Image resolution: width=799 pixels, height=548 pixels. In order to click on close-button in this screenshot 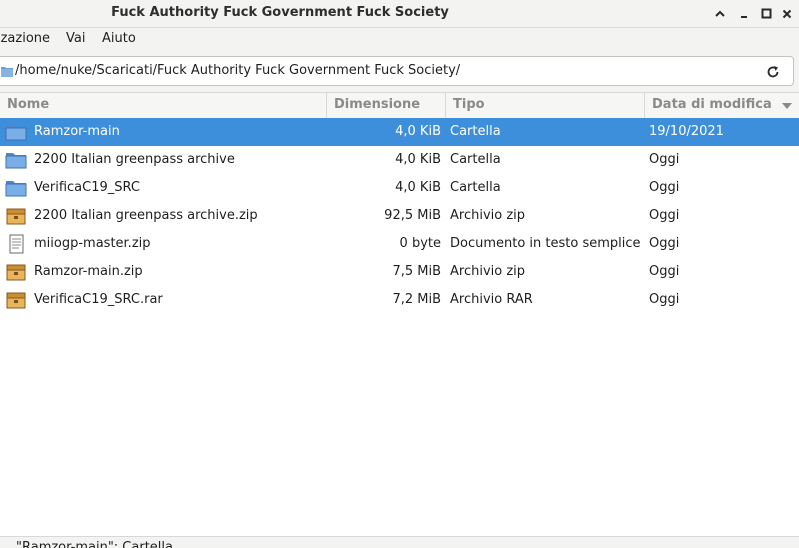, I will do `click(787, 13)`.